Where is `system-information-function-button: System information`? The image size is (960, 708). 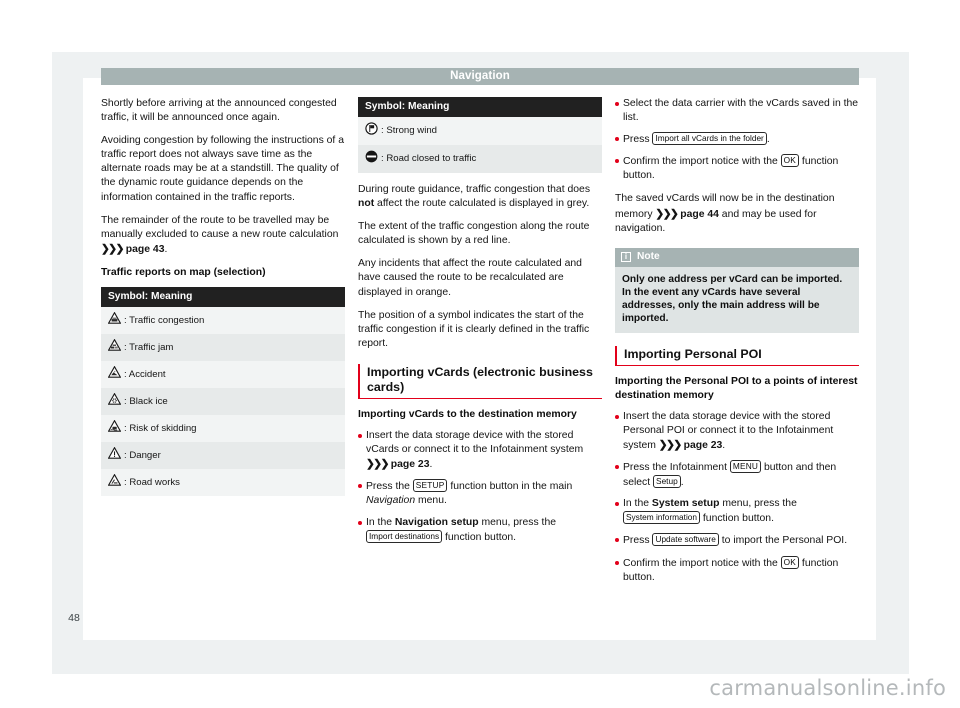 system-information-function-button: System information is located at coordinates (662, 518).